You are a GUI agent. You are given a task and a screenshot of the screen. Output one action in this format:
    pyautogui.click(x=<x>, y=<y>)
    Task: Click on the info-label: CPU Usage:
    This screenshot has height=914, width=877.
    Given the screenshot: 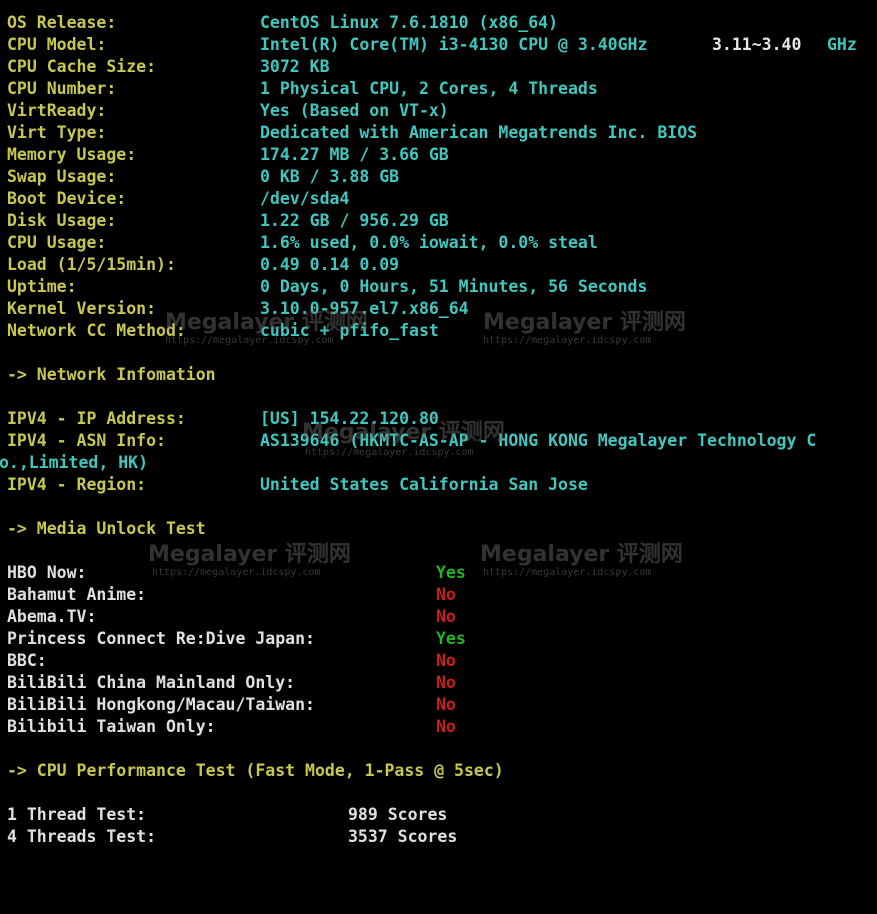 What is the action you would take?
    pyautogui.click(x=57, y=242)
    